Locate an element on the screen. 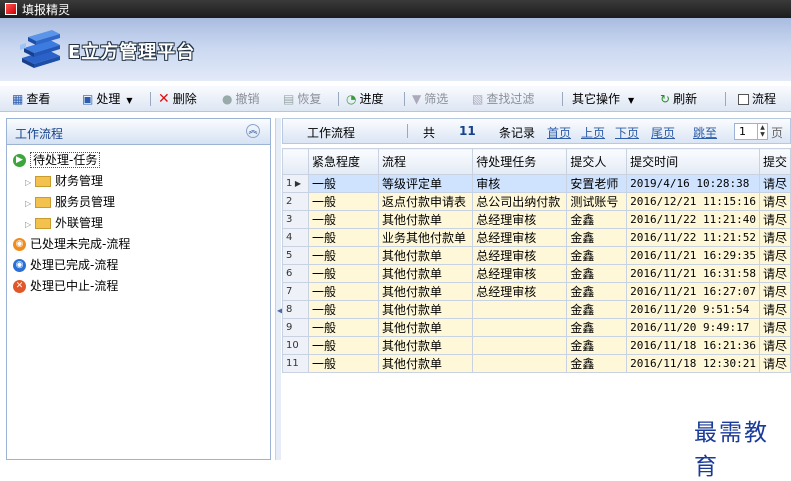 The height and width of the screenshot is (481, 791). column-header-flow: 流程 is located at coordinates (426, 161).